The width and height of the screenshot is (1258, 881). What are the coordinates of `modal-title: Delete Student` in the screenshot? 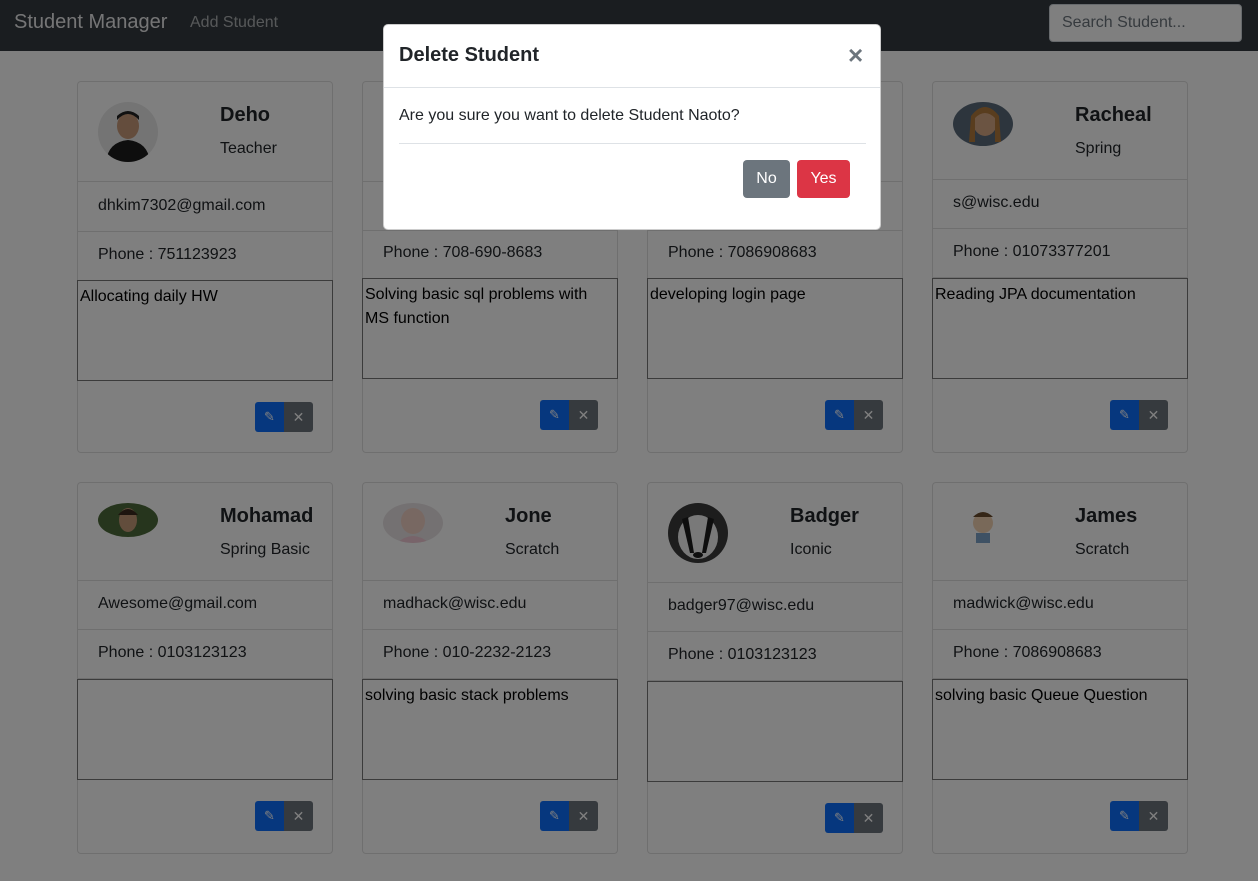 It's located at (469, 55).